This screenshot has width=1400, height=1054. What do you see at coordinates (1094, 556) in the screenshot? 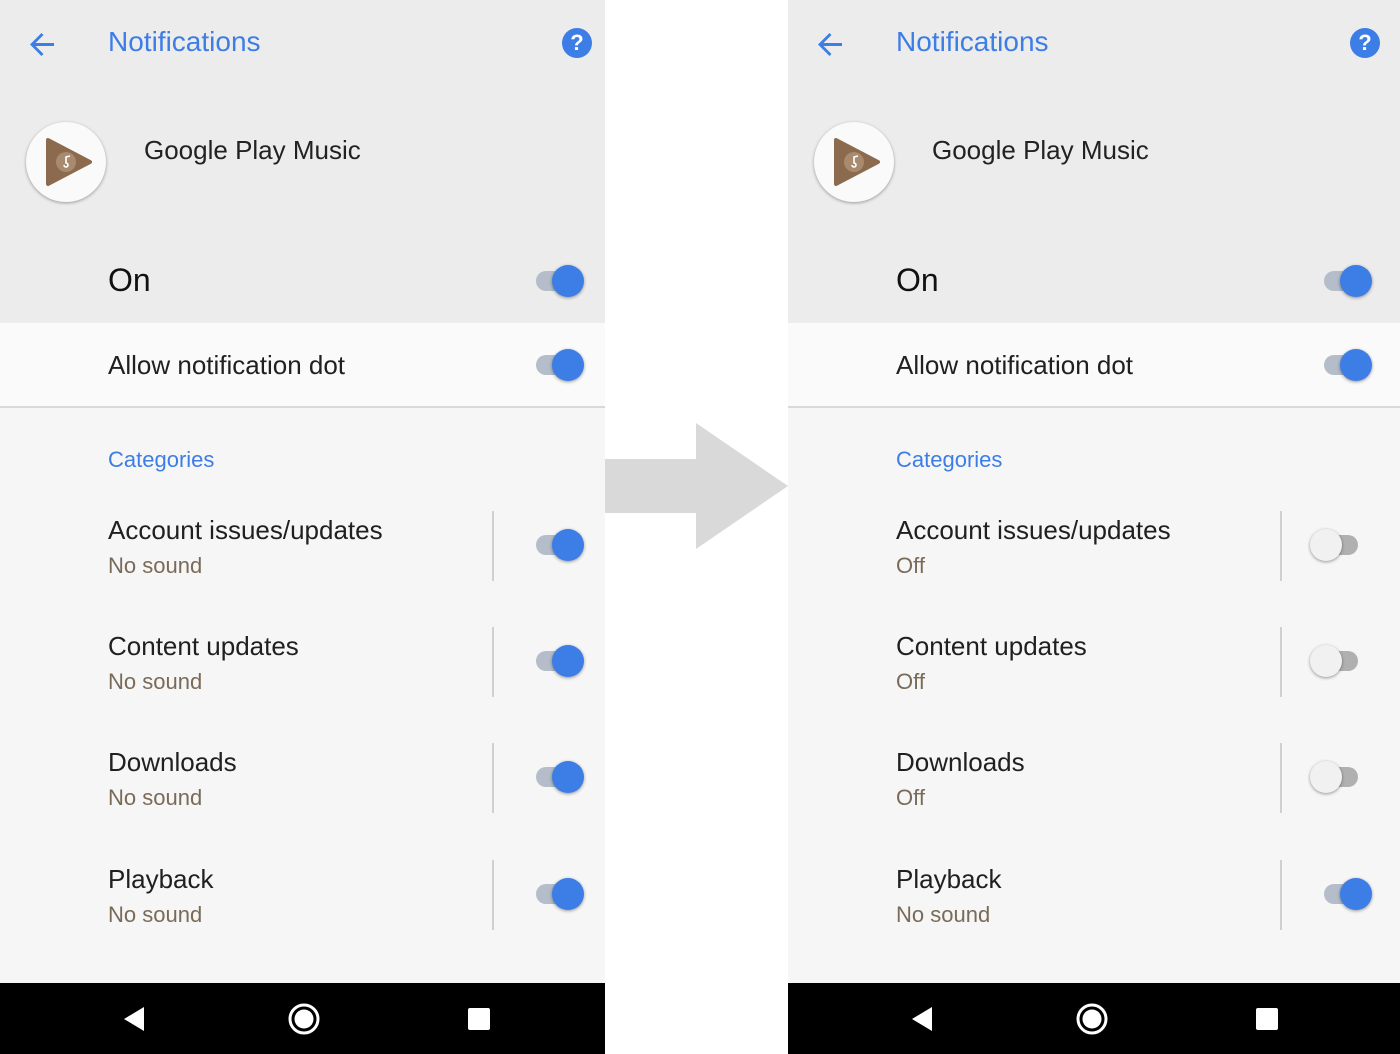
I see `category-row: Account issues/updates Off` at bounding box center [1094, 556].